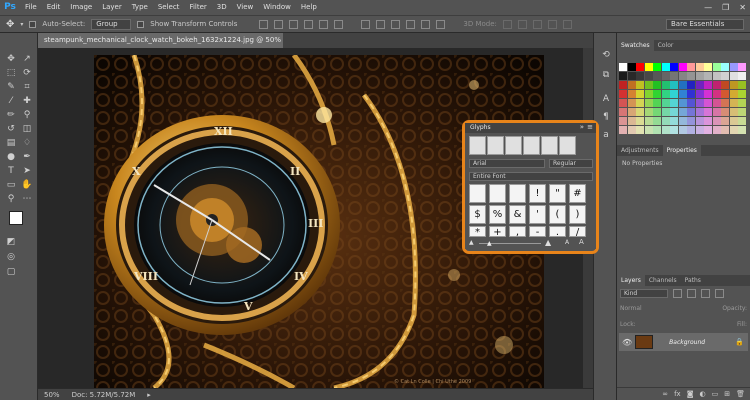  What do you see at coordinates (381, 24) in the screenshot?
I see `distribute-middle-icon` at bounding box center [381, 24].